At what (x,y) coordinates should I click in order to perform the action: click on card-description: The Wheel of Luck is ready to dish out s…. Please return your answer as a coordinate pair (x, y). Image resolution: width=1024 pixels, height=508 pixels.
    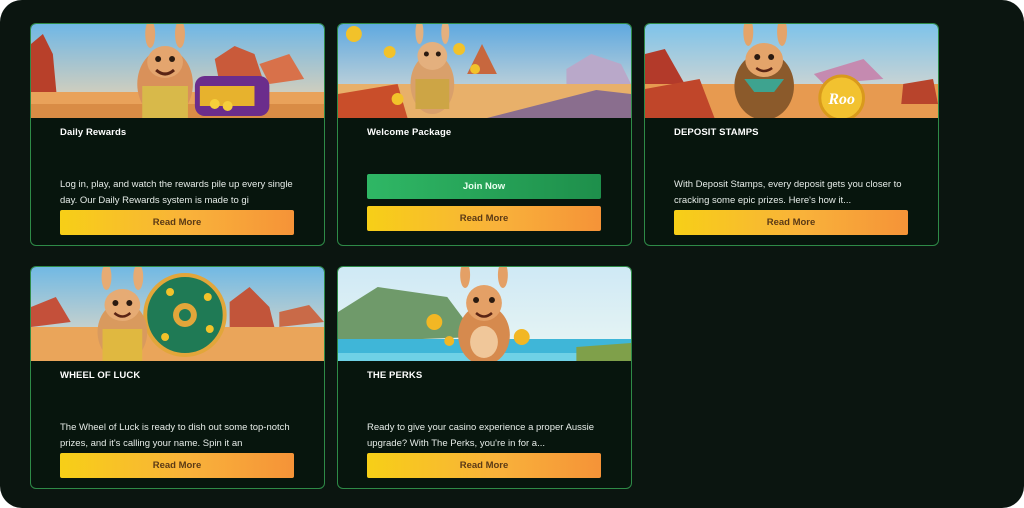
    Looking at the image, I should click on (175, 435).